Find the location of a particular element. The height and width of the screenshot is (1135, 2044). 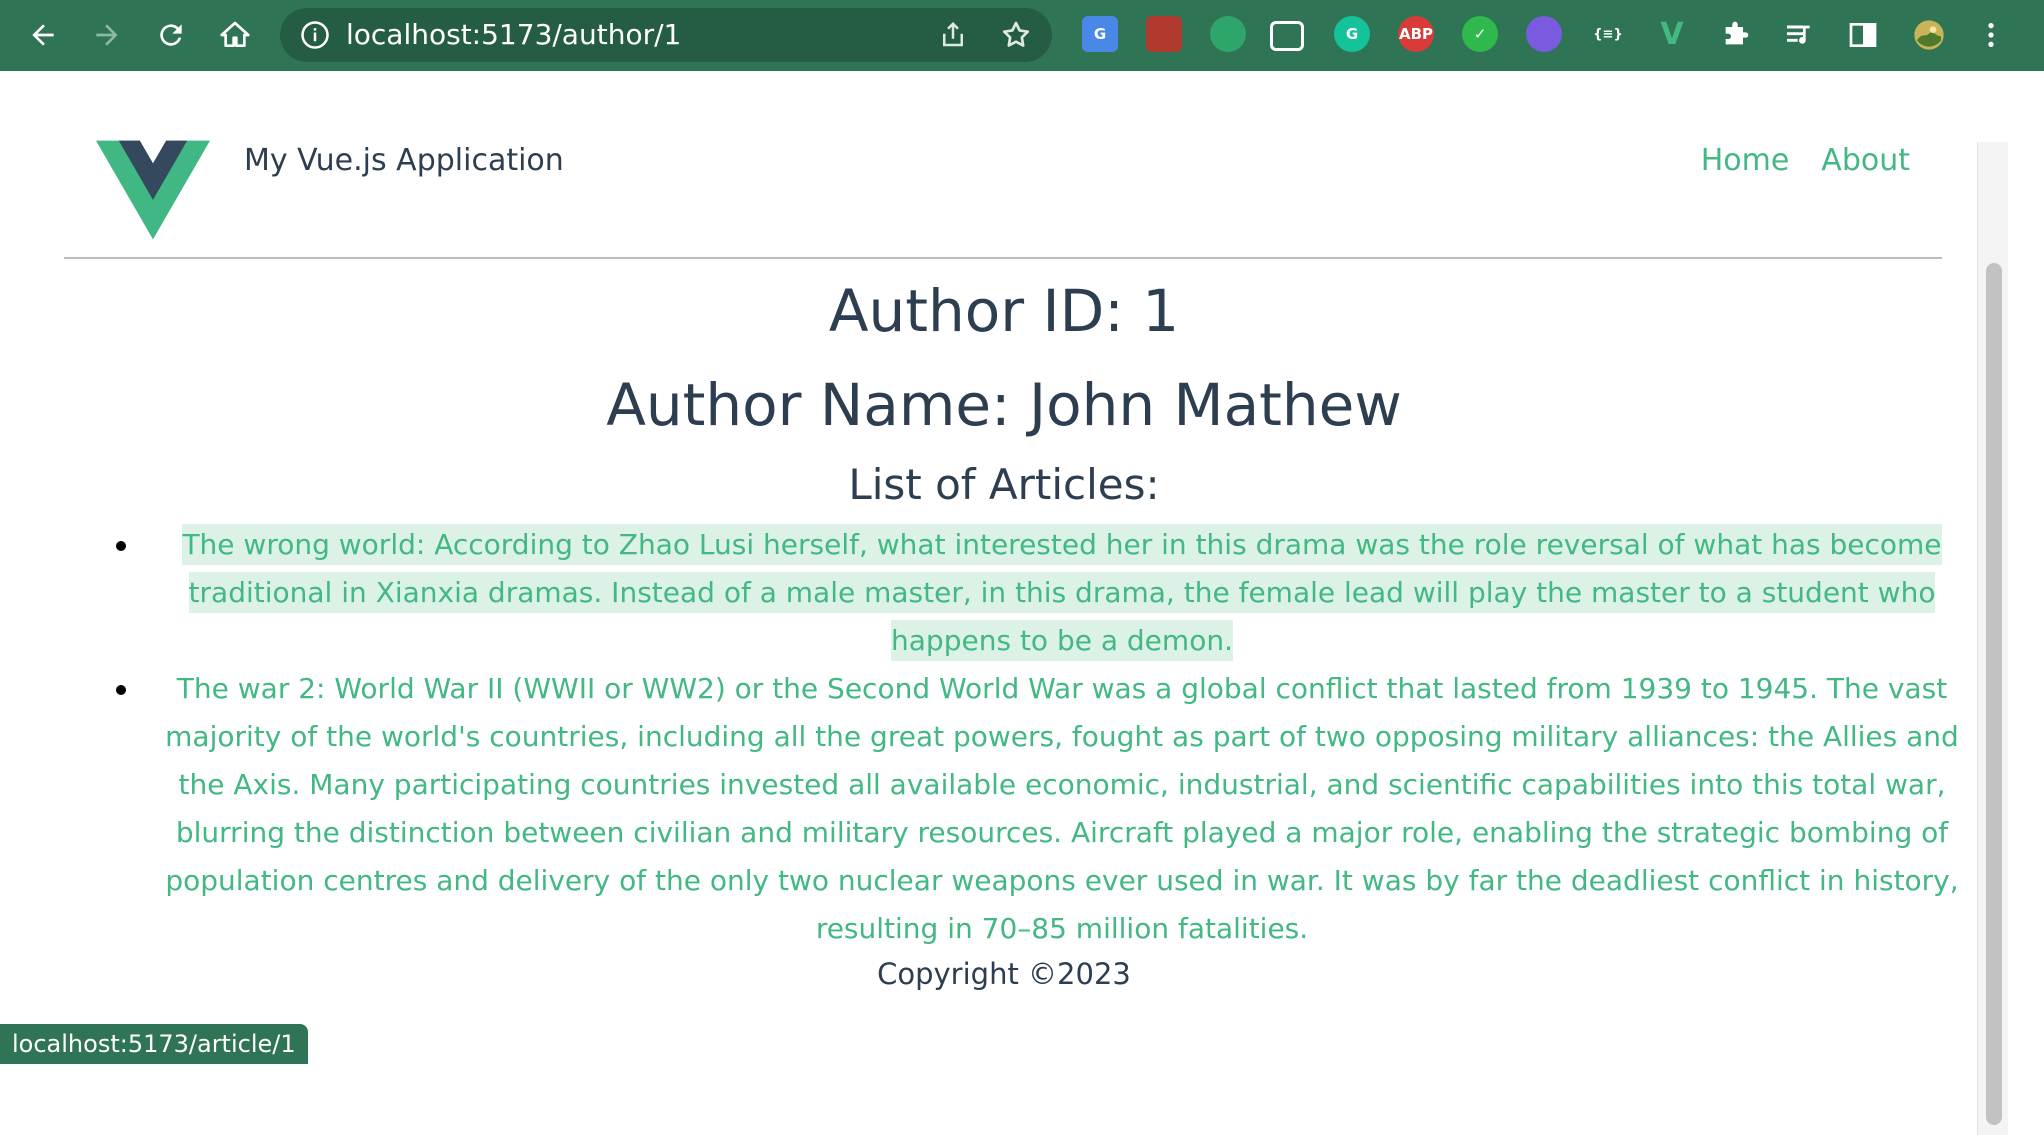

articles-list-title: List of Articles: is located at coordinates (1004, 484).